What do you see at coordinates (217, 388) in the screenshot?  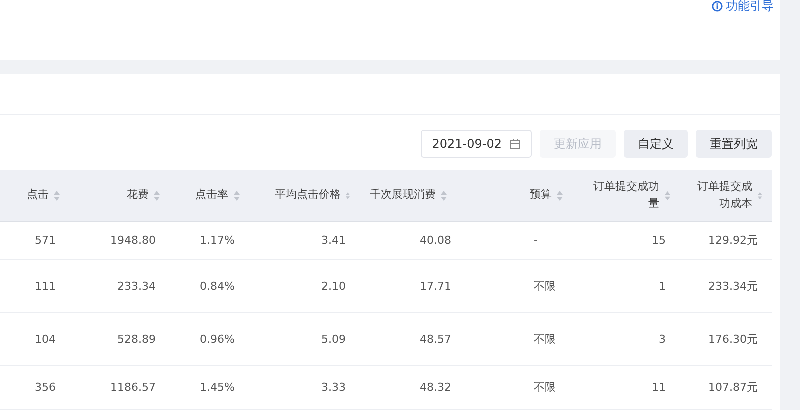 I see `table-cell: 1.45%` at bounding box center [217, 388].